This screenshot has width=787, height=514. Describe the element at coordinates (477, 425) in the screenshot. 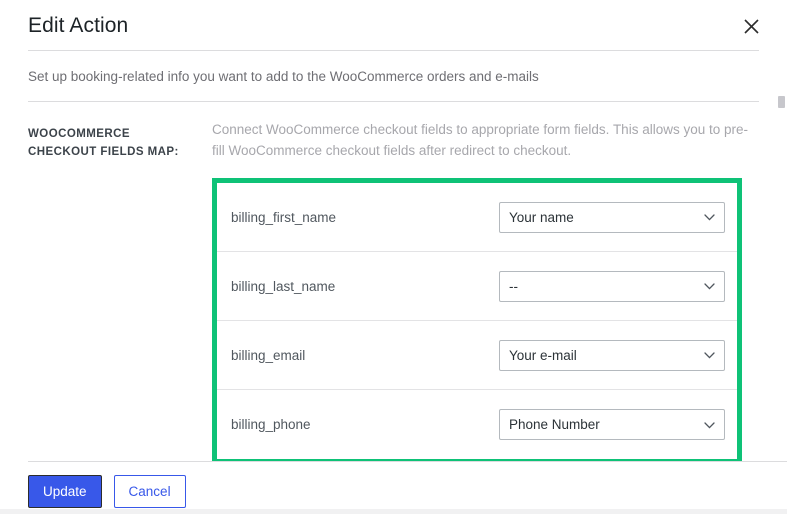

I see `table-row: billing_phone Phone Number` at that location.